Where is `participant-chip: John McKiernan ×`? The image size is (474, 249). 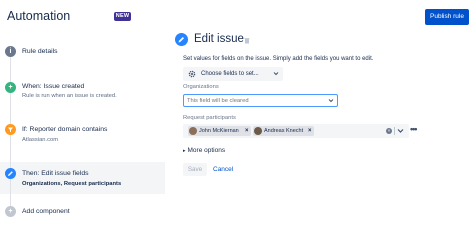 participant-chip: John McKiernan × is located at coordinates (219, 131).